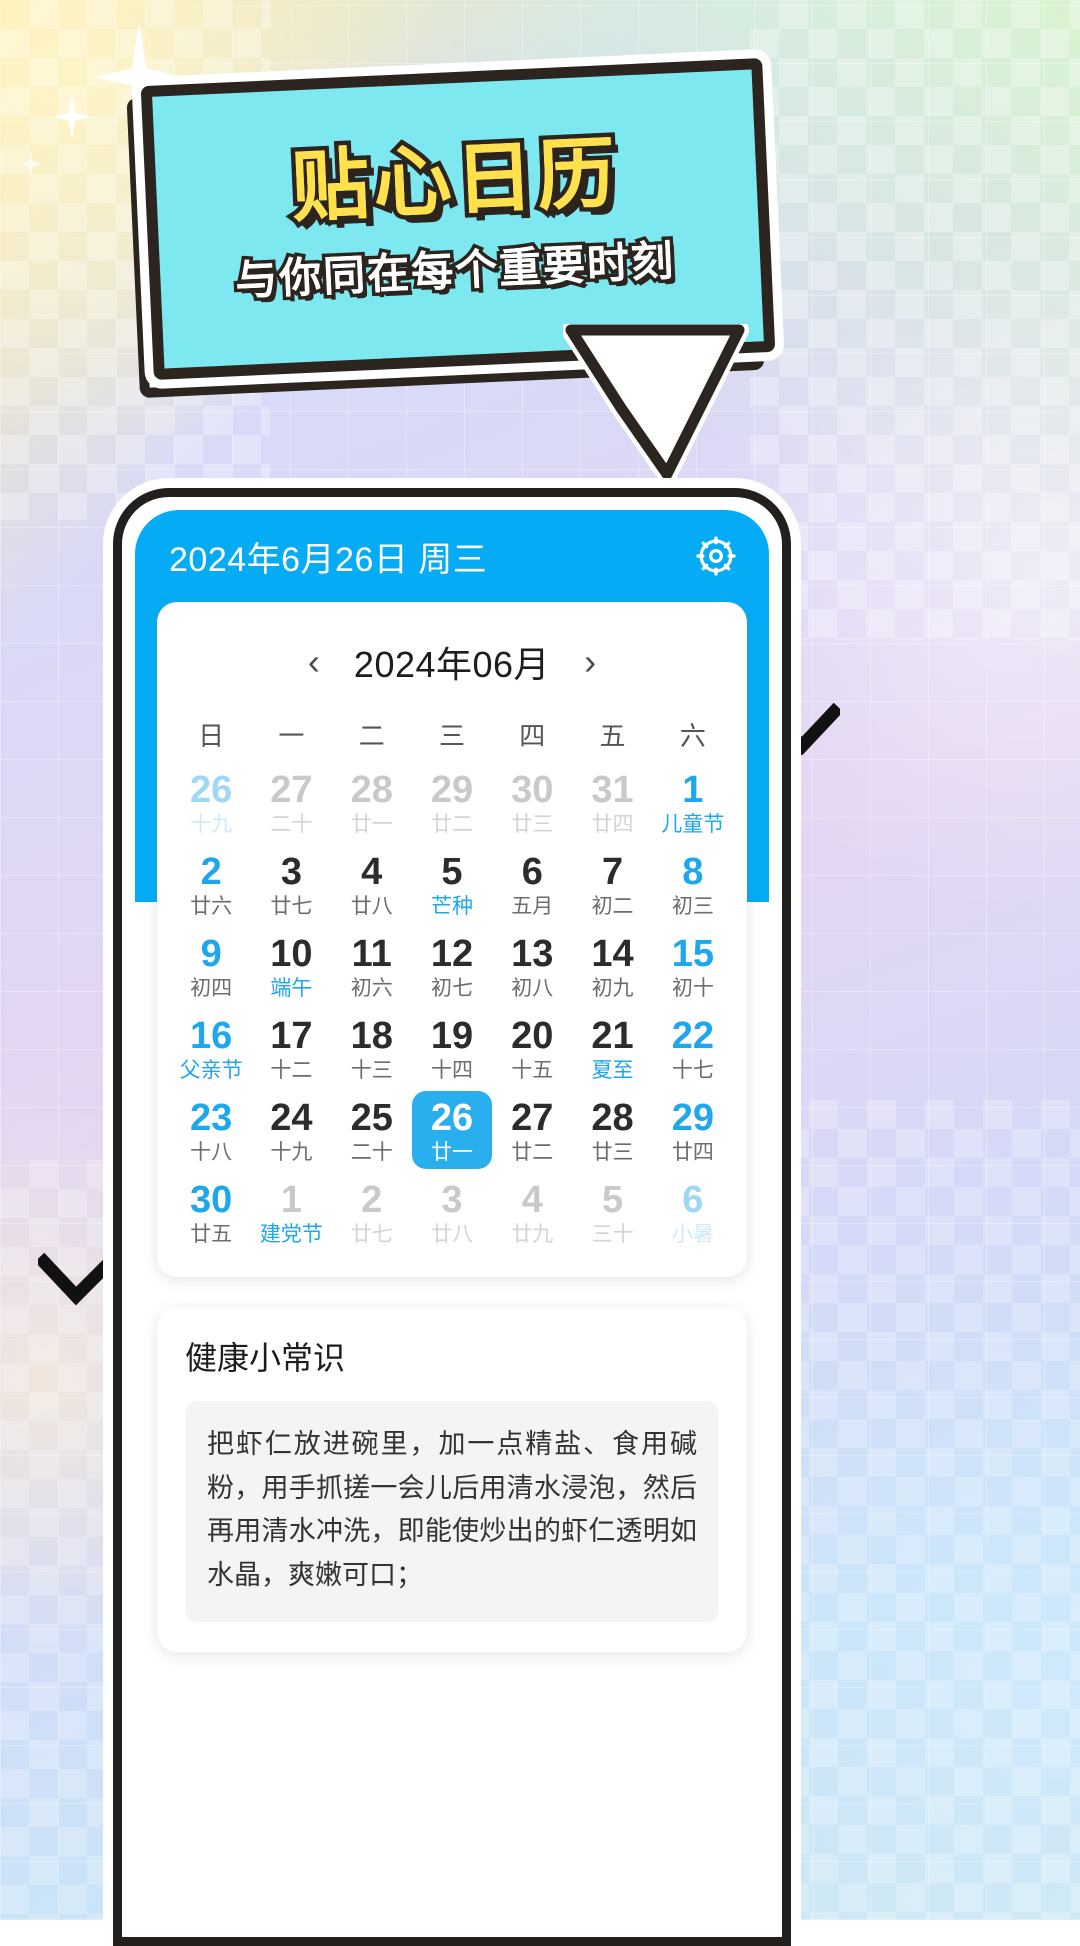 The image size is (1080, 1946). What do you see at coordinates (291, 1130) in the screenshot?
I see `calendar-day-cell: 24 十九` at bounding box center [291, 1130].